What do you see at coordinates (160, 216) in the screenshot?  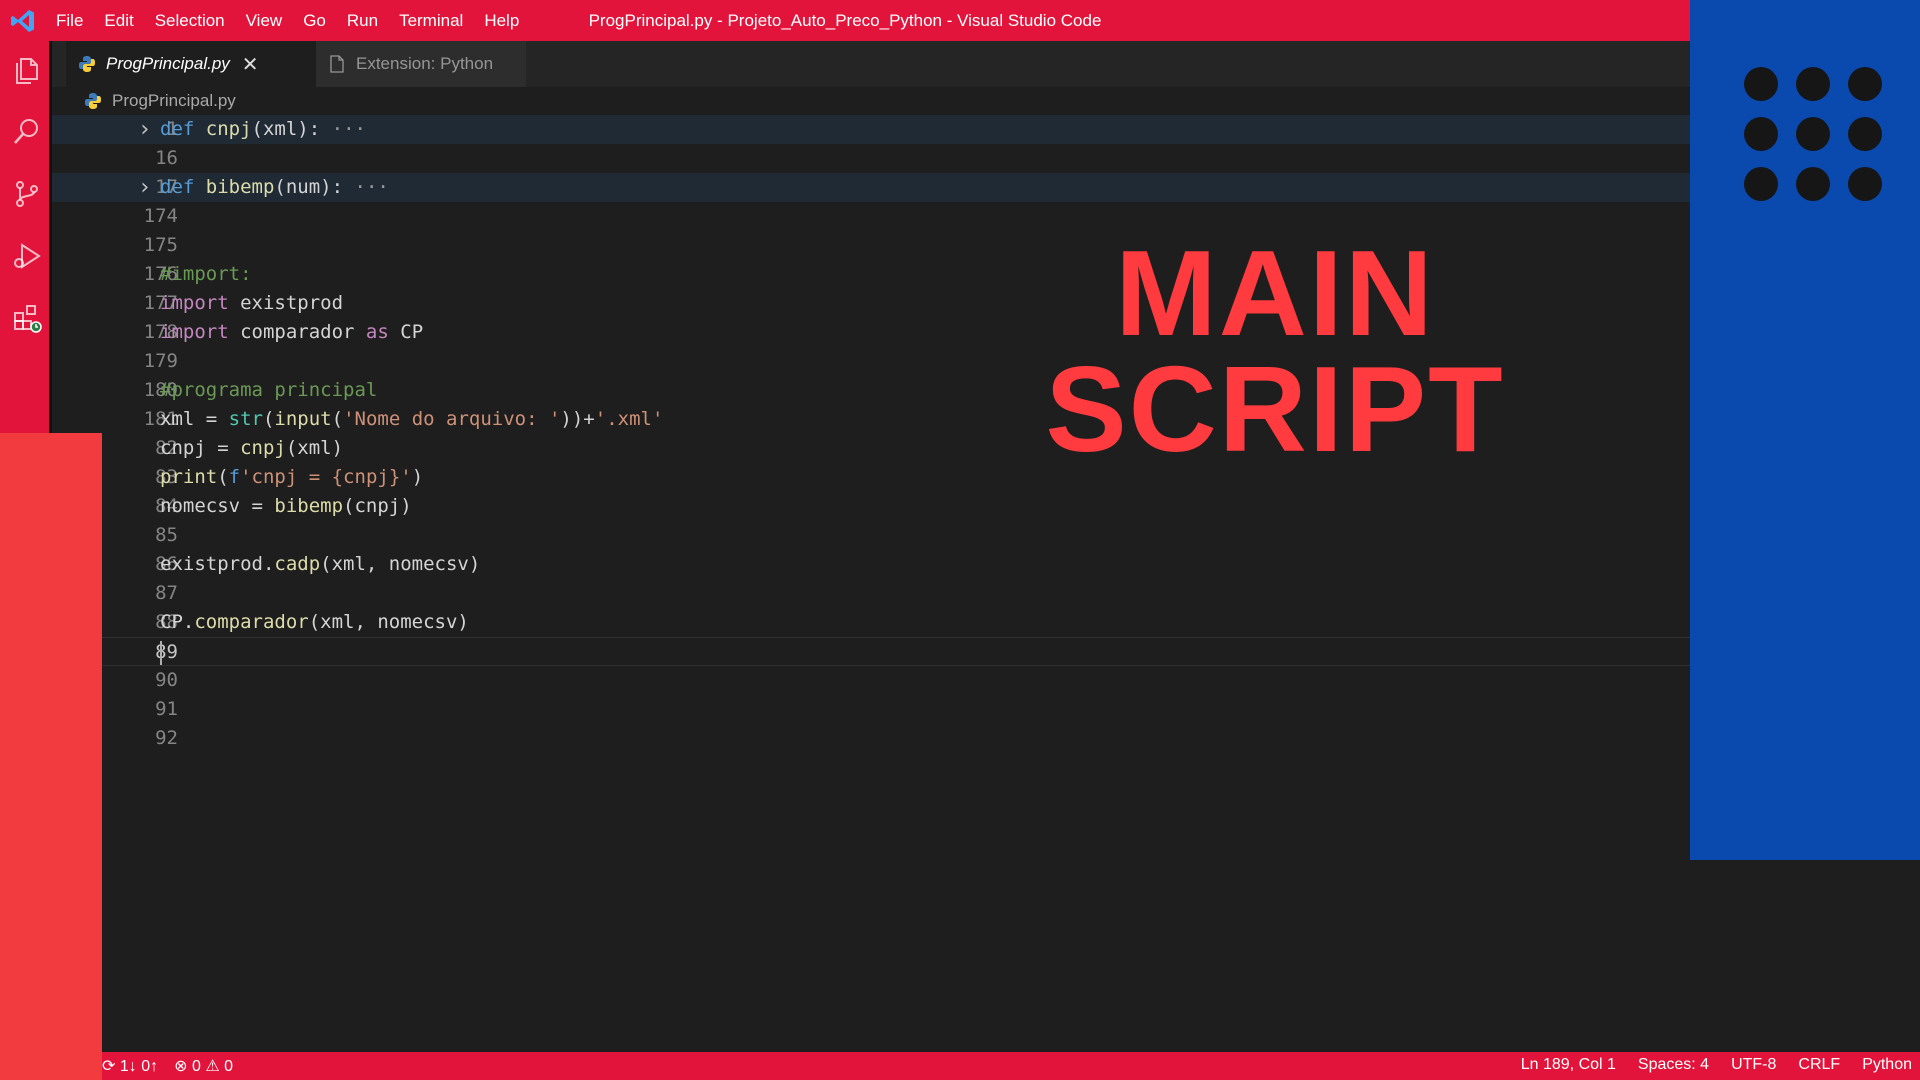 I see `line-number: 174` at bounding box center [160, 216].